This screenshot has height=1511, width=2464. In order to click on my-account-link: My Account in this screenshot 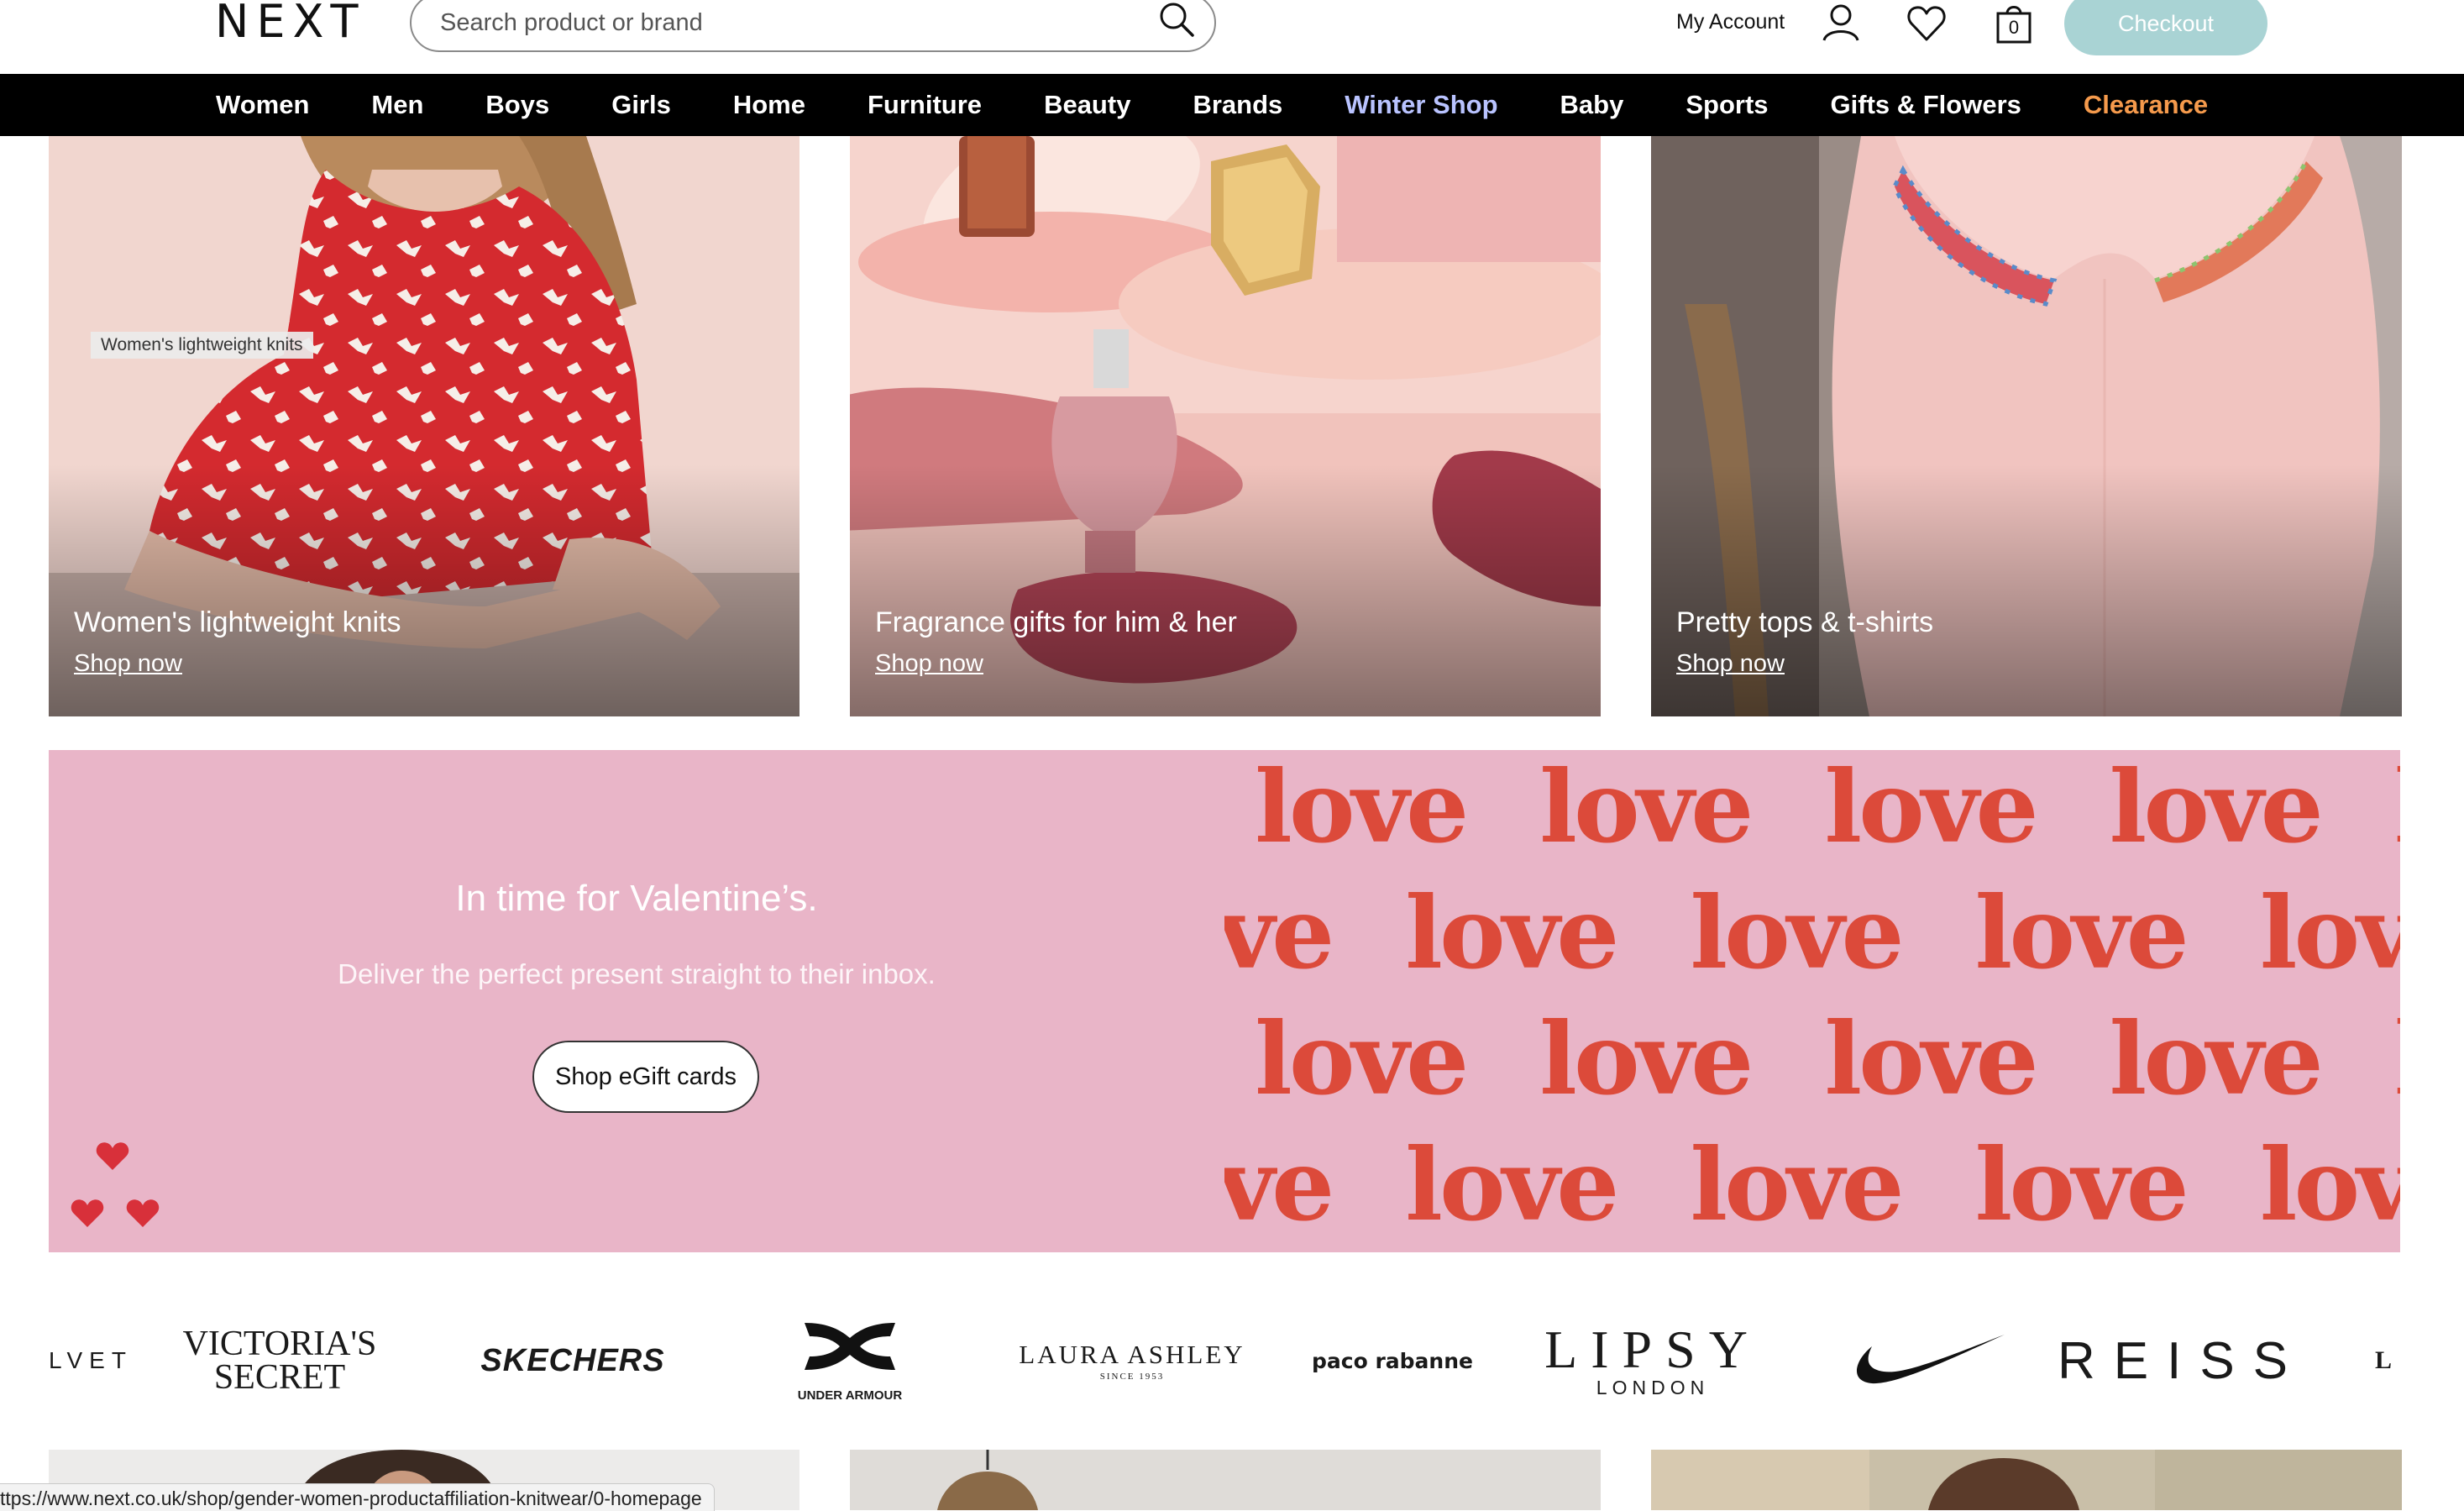, I will do `click(1731, 22)`.